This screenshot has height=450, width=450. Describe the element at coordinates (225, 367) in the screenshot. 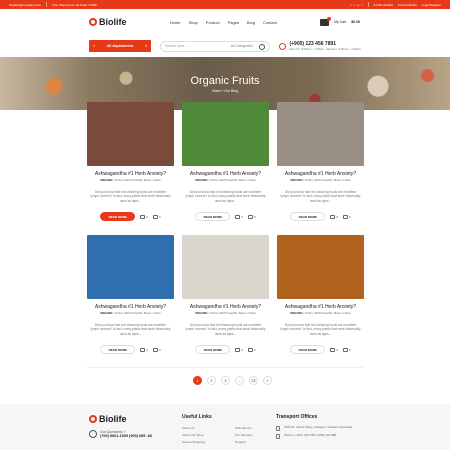

I see `divider` at that location.